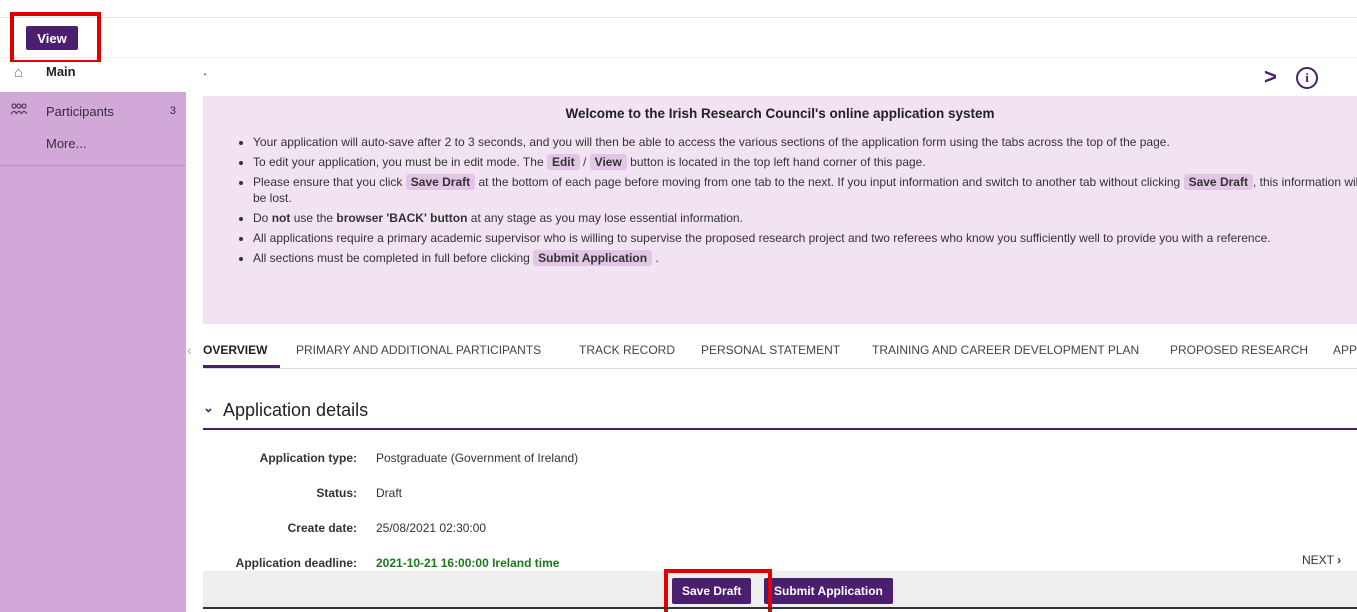 The height and width of the screenshot is (612, 1357). What do you see at coordinates (295, 410) in the screenshot?
I see `section-title: Application details` at bounding box center [295, 410].